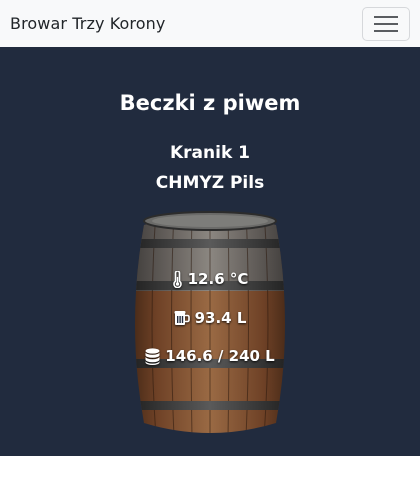 This screenshot has width=420, height=480. What do you see at coordinates (210, 183) in the screenshot?
I see `beer-name: CHMYZ Pils` at bounding box center [210, 183].